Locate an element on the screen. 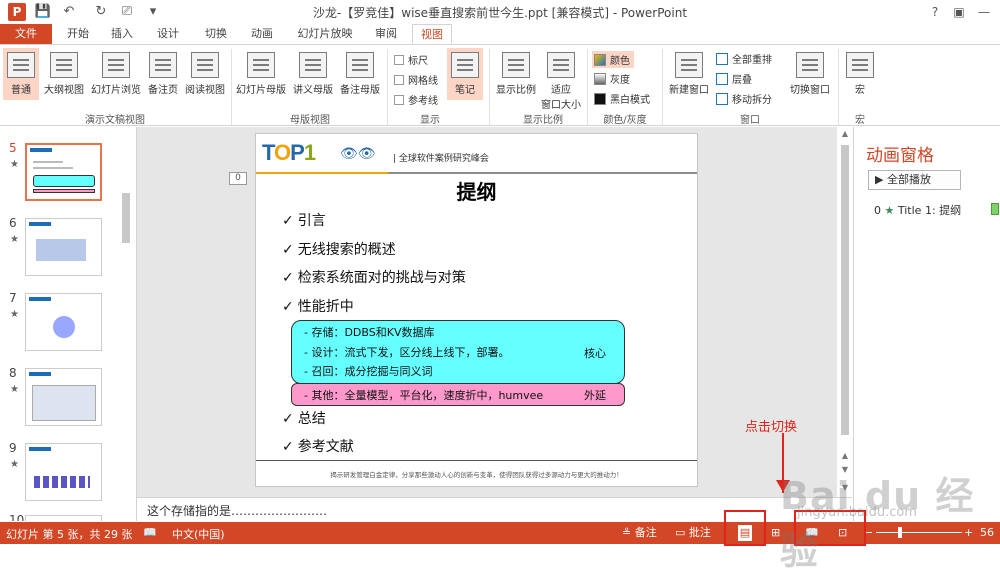  color-swatch-icon is located at coordinates (600, 60).